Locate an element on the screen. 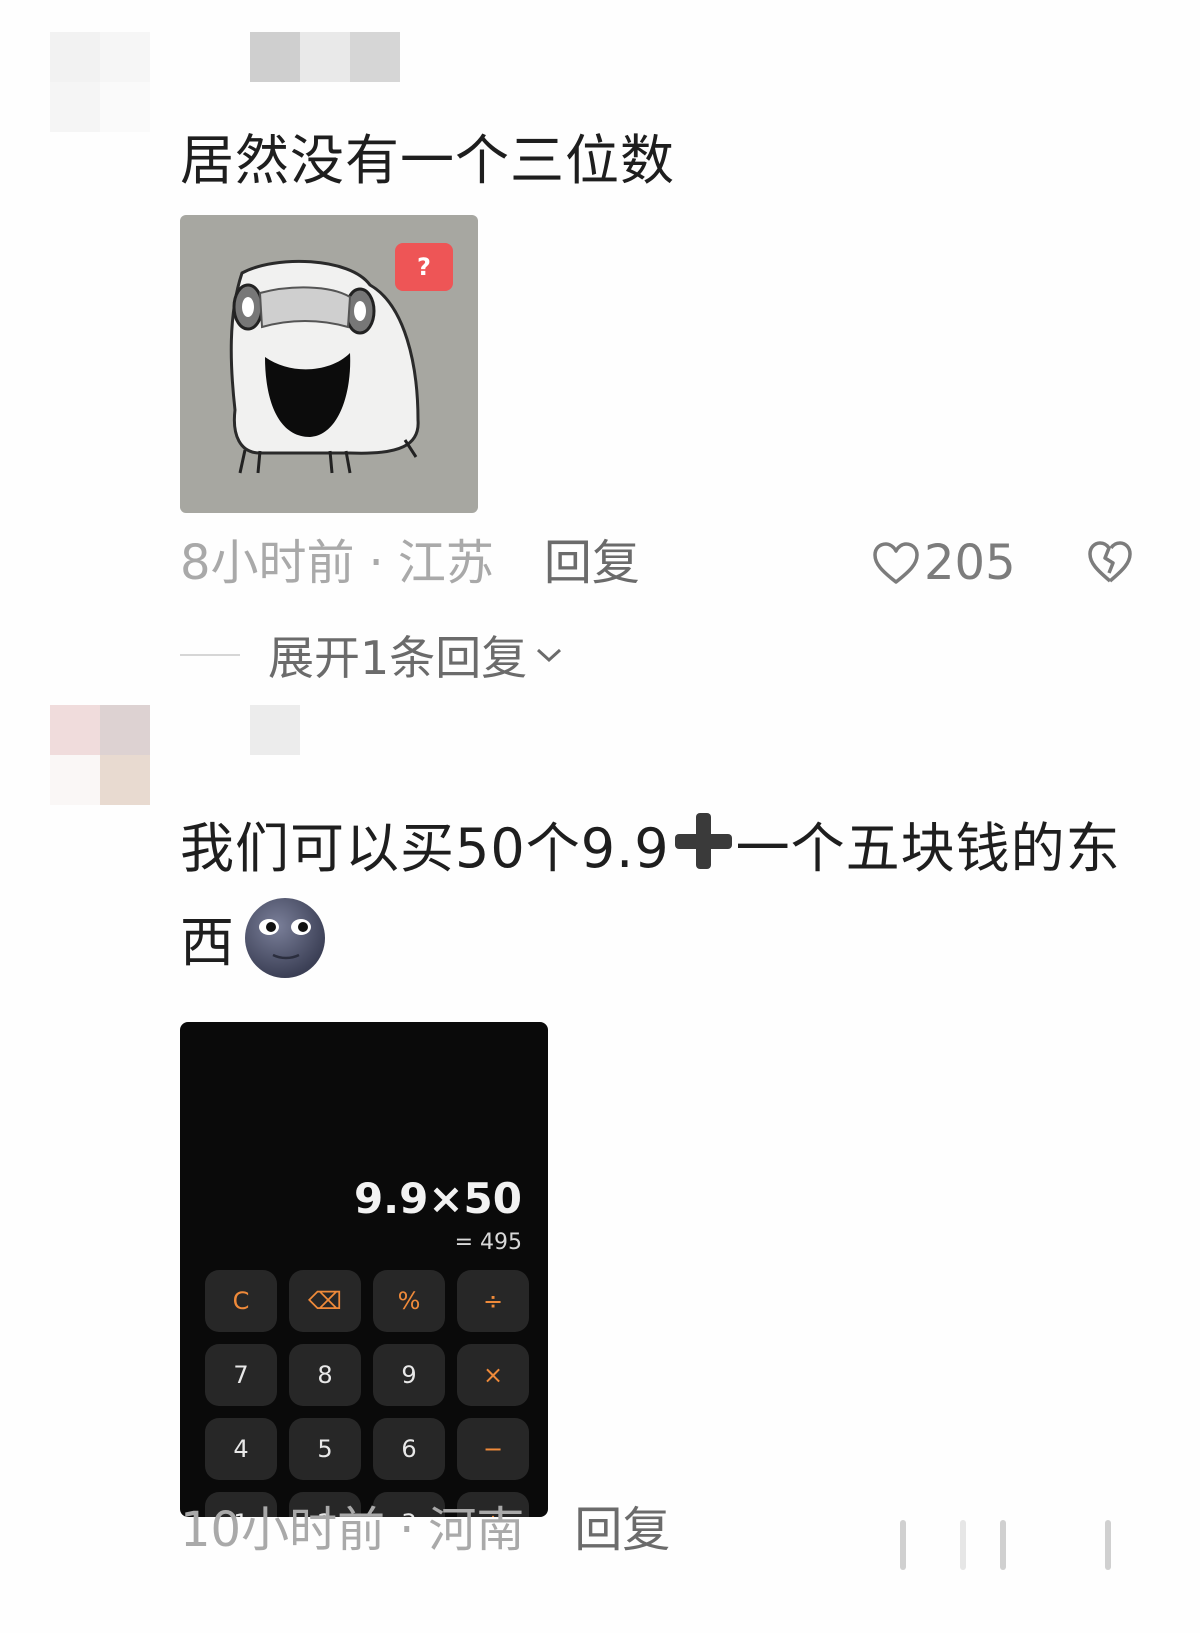 The height and width of the screenshot is (1633, 1200). calc-key-divide: ÷ is located at coordinates (493, 1301).